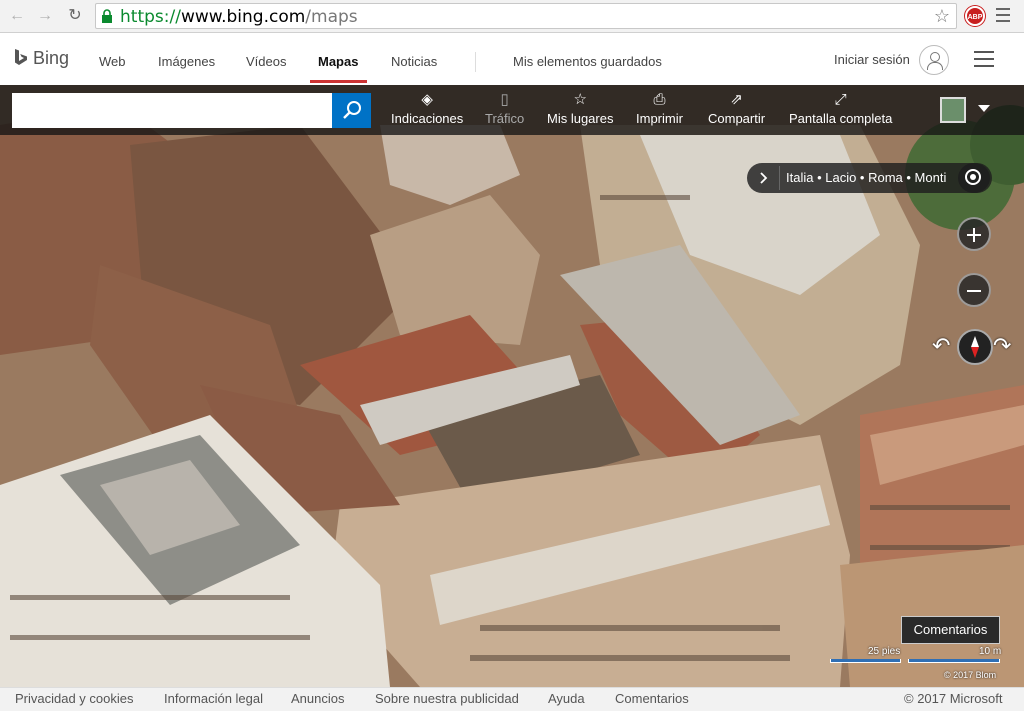 The height and width of the screenshot is (711, 1024). I want to click on address-bar: https://www.bing.com/maps ☆, so click(526, 16).